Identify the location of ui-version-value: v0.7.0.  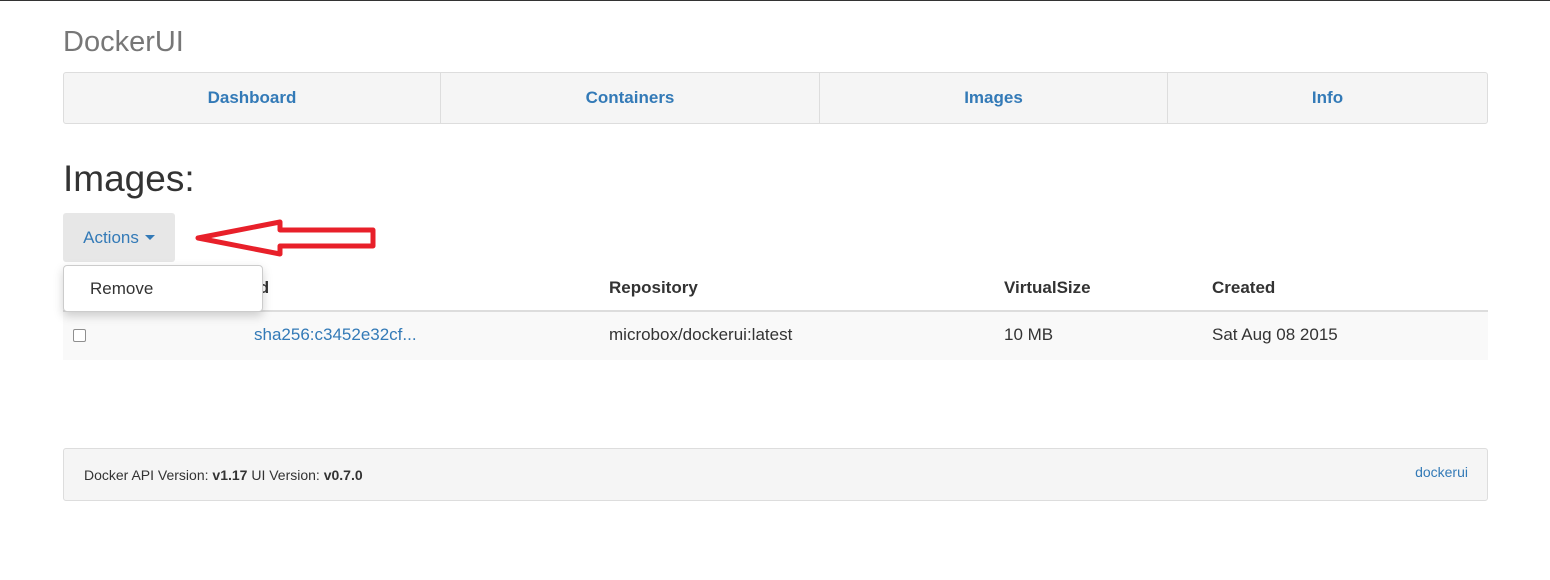
(343, 475).